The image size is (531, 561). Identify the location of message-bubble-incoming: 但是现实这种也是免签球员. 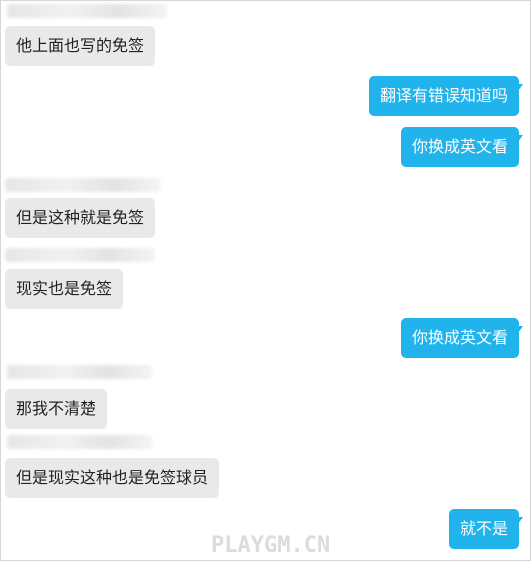
(112, 478).